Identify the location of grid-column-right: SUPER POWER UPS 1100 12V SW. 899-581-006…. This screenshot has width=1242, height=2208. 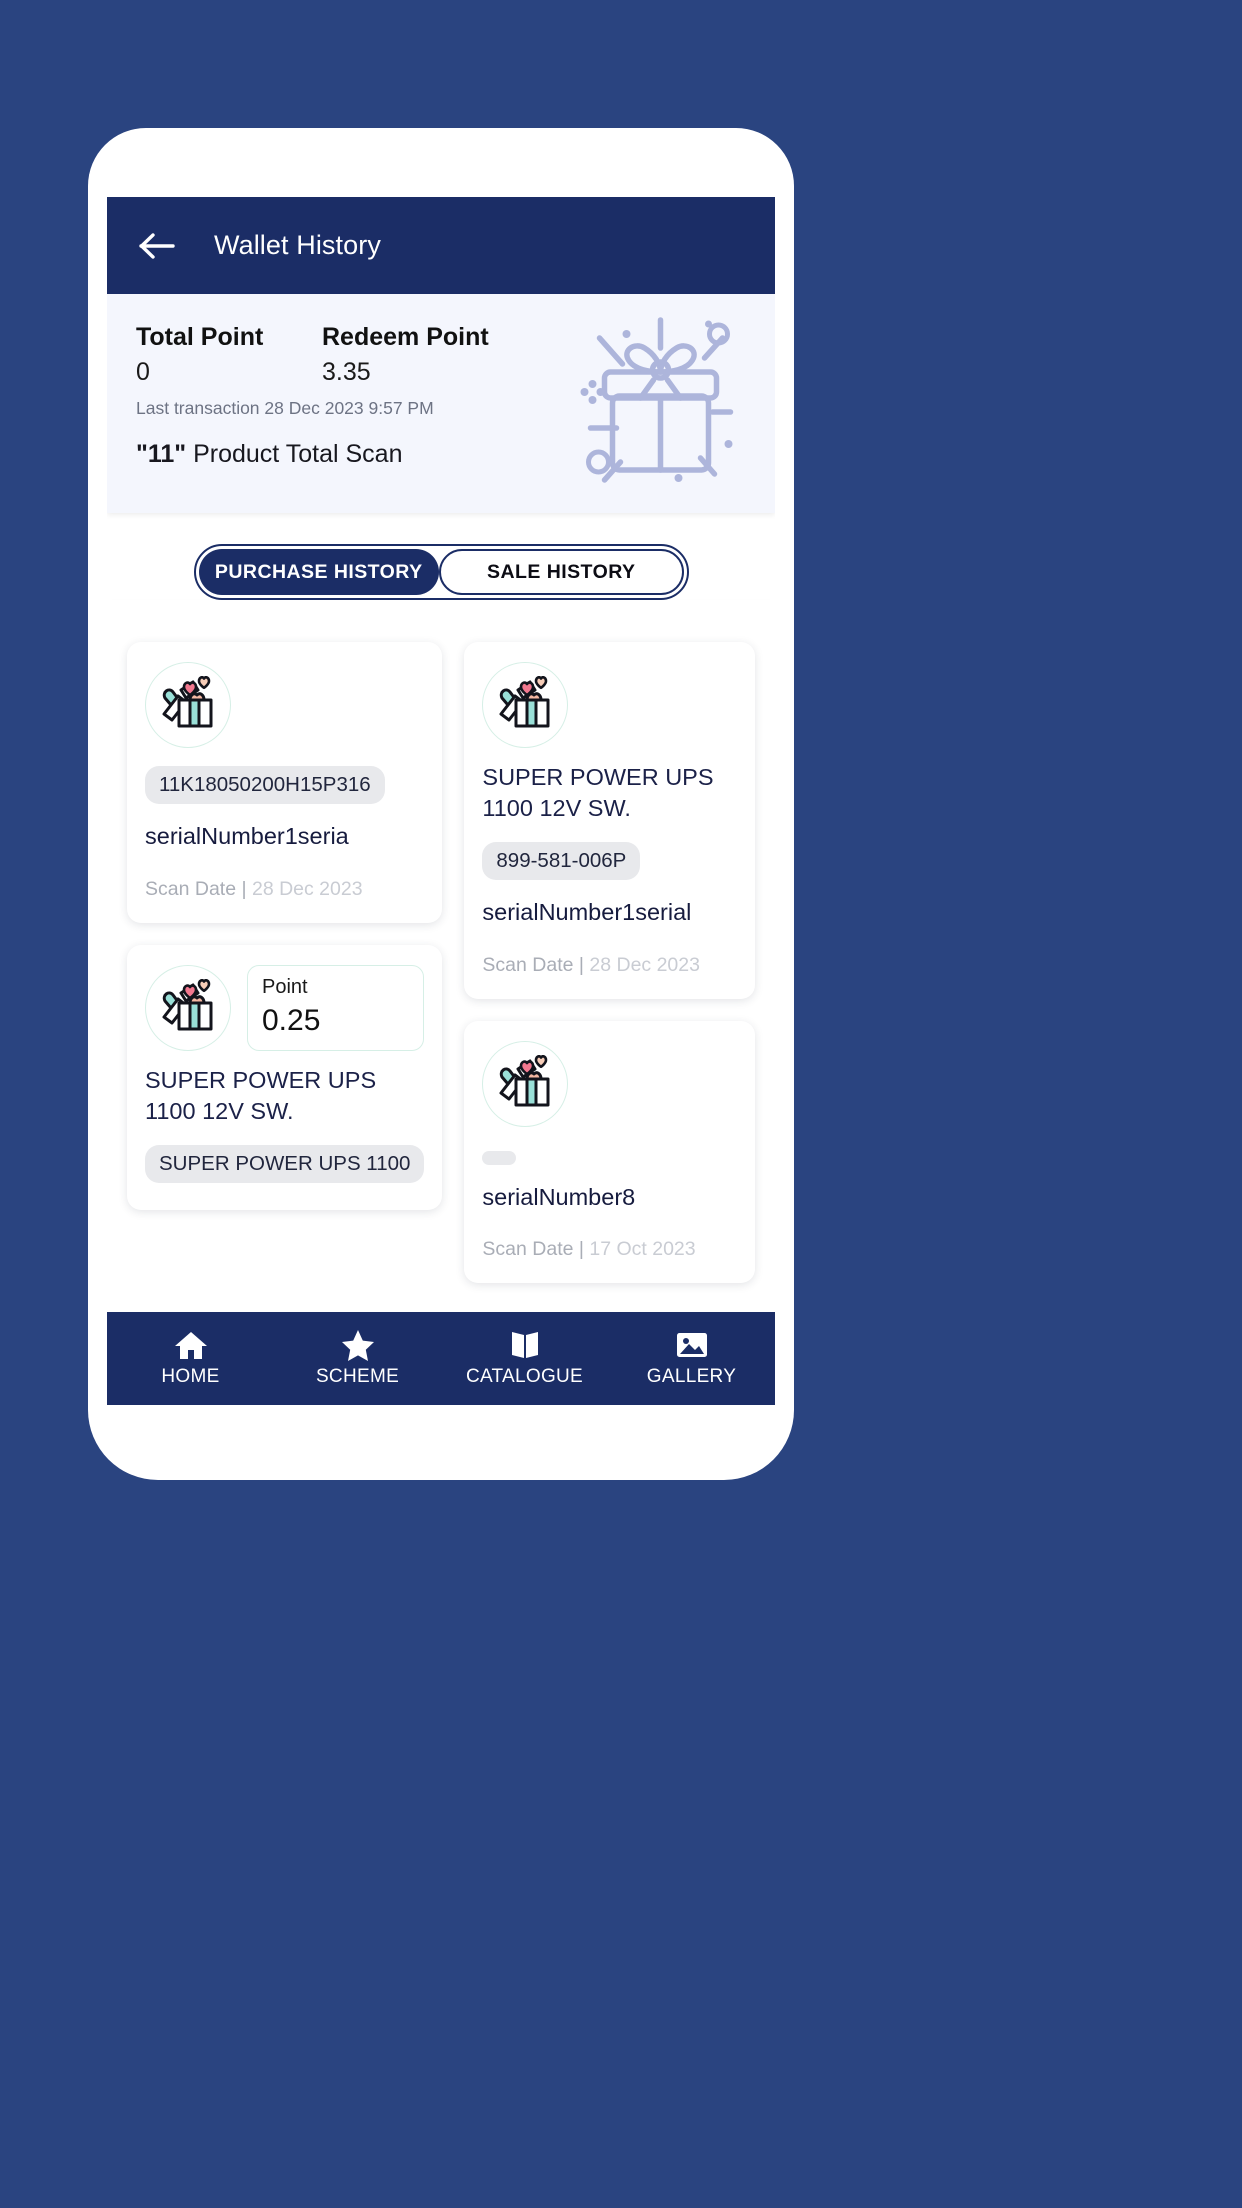
(609, 963).